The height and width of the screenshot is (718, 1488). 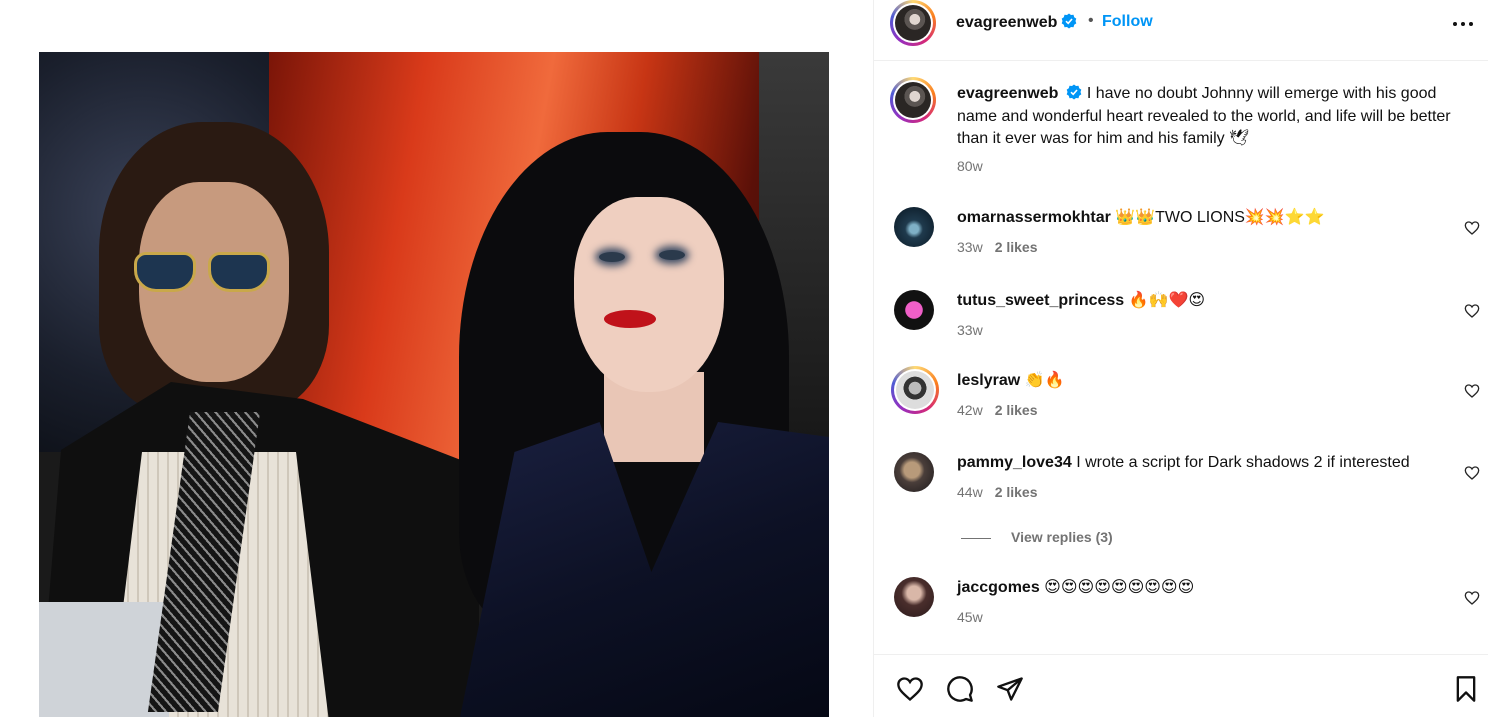 I want to click on comment-meta: 33w, so click(x=970, y=330).